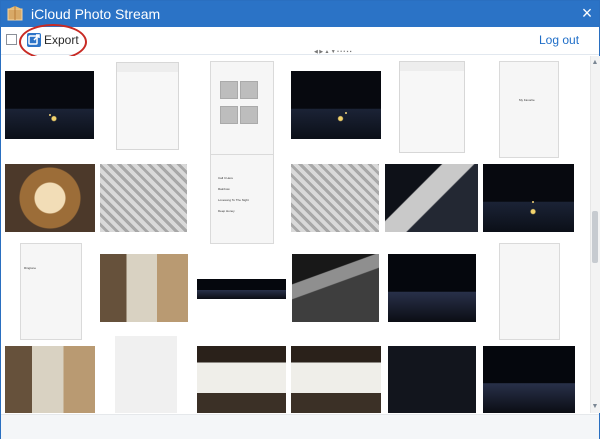  What do you see at coordinates (527, 100) in the screenshot?
I see `phone-list-label: My Favorite` at bounding box center [527, 100].